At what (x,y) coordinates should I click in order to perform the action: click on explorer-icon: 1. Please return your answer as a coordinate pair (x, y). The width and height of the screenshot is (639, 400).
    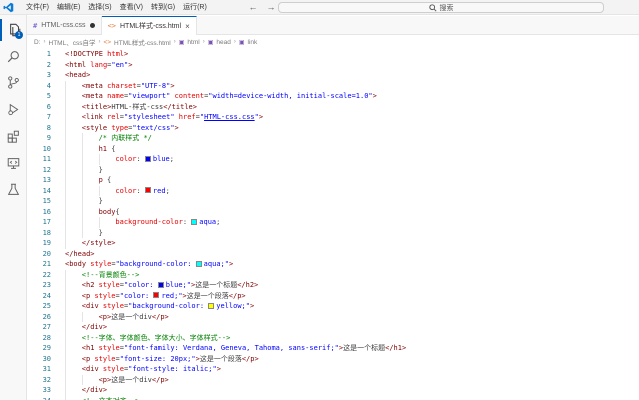
    Looking at the image, I should click on (13, 30).